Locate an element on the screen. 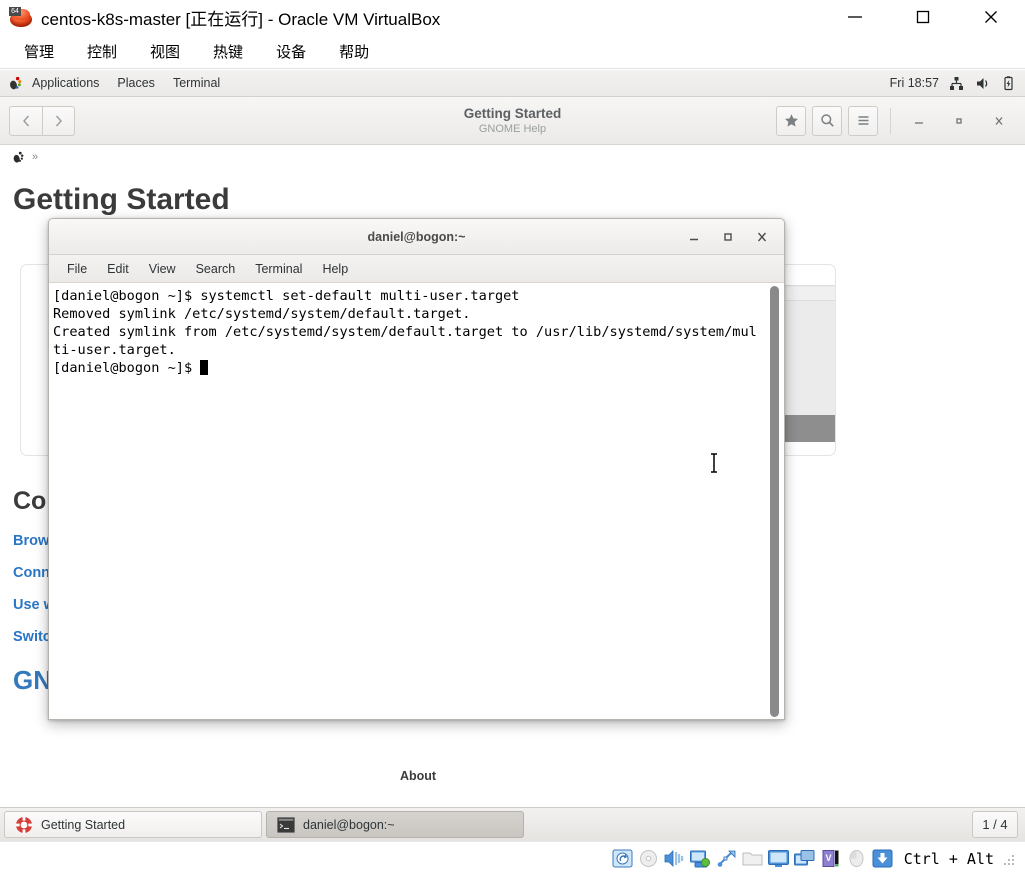 The height and width of the screenshot is (875, 1025). display-icon is located at coordinates (778, 858).